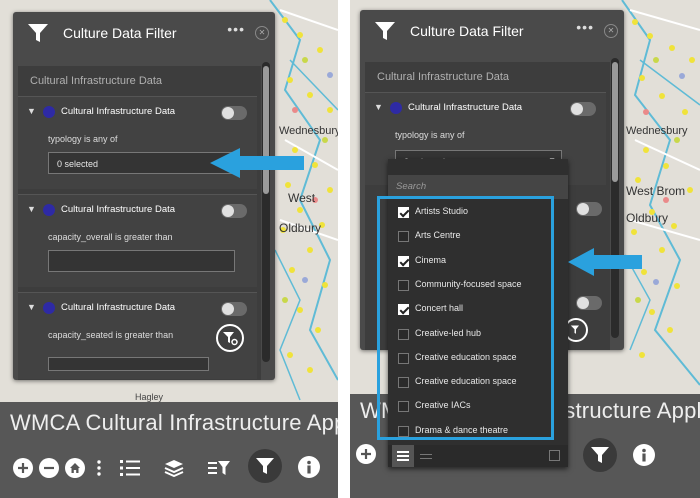  I want to click on home-icon, so click(75, 468).